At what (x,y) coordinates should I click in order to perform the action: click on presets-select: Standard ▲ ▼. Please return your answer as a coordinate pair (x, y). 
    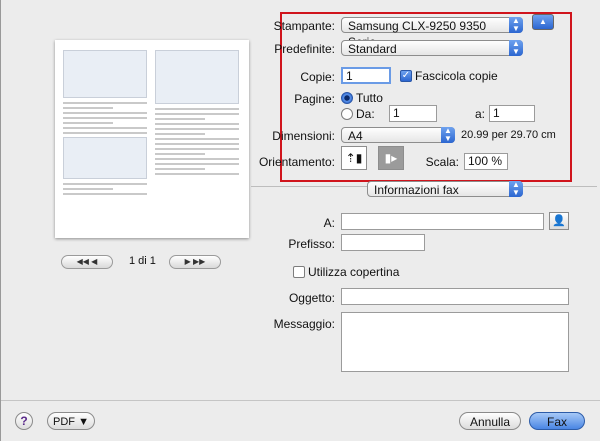
    Looking at the image, I should click on (432, 48).